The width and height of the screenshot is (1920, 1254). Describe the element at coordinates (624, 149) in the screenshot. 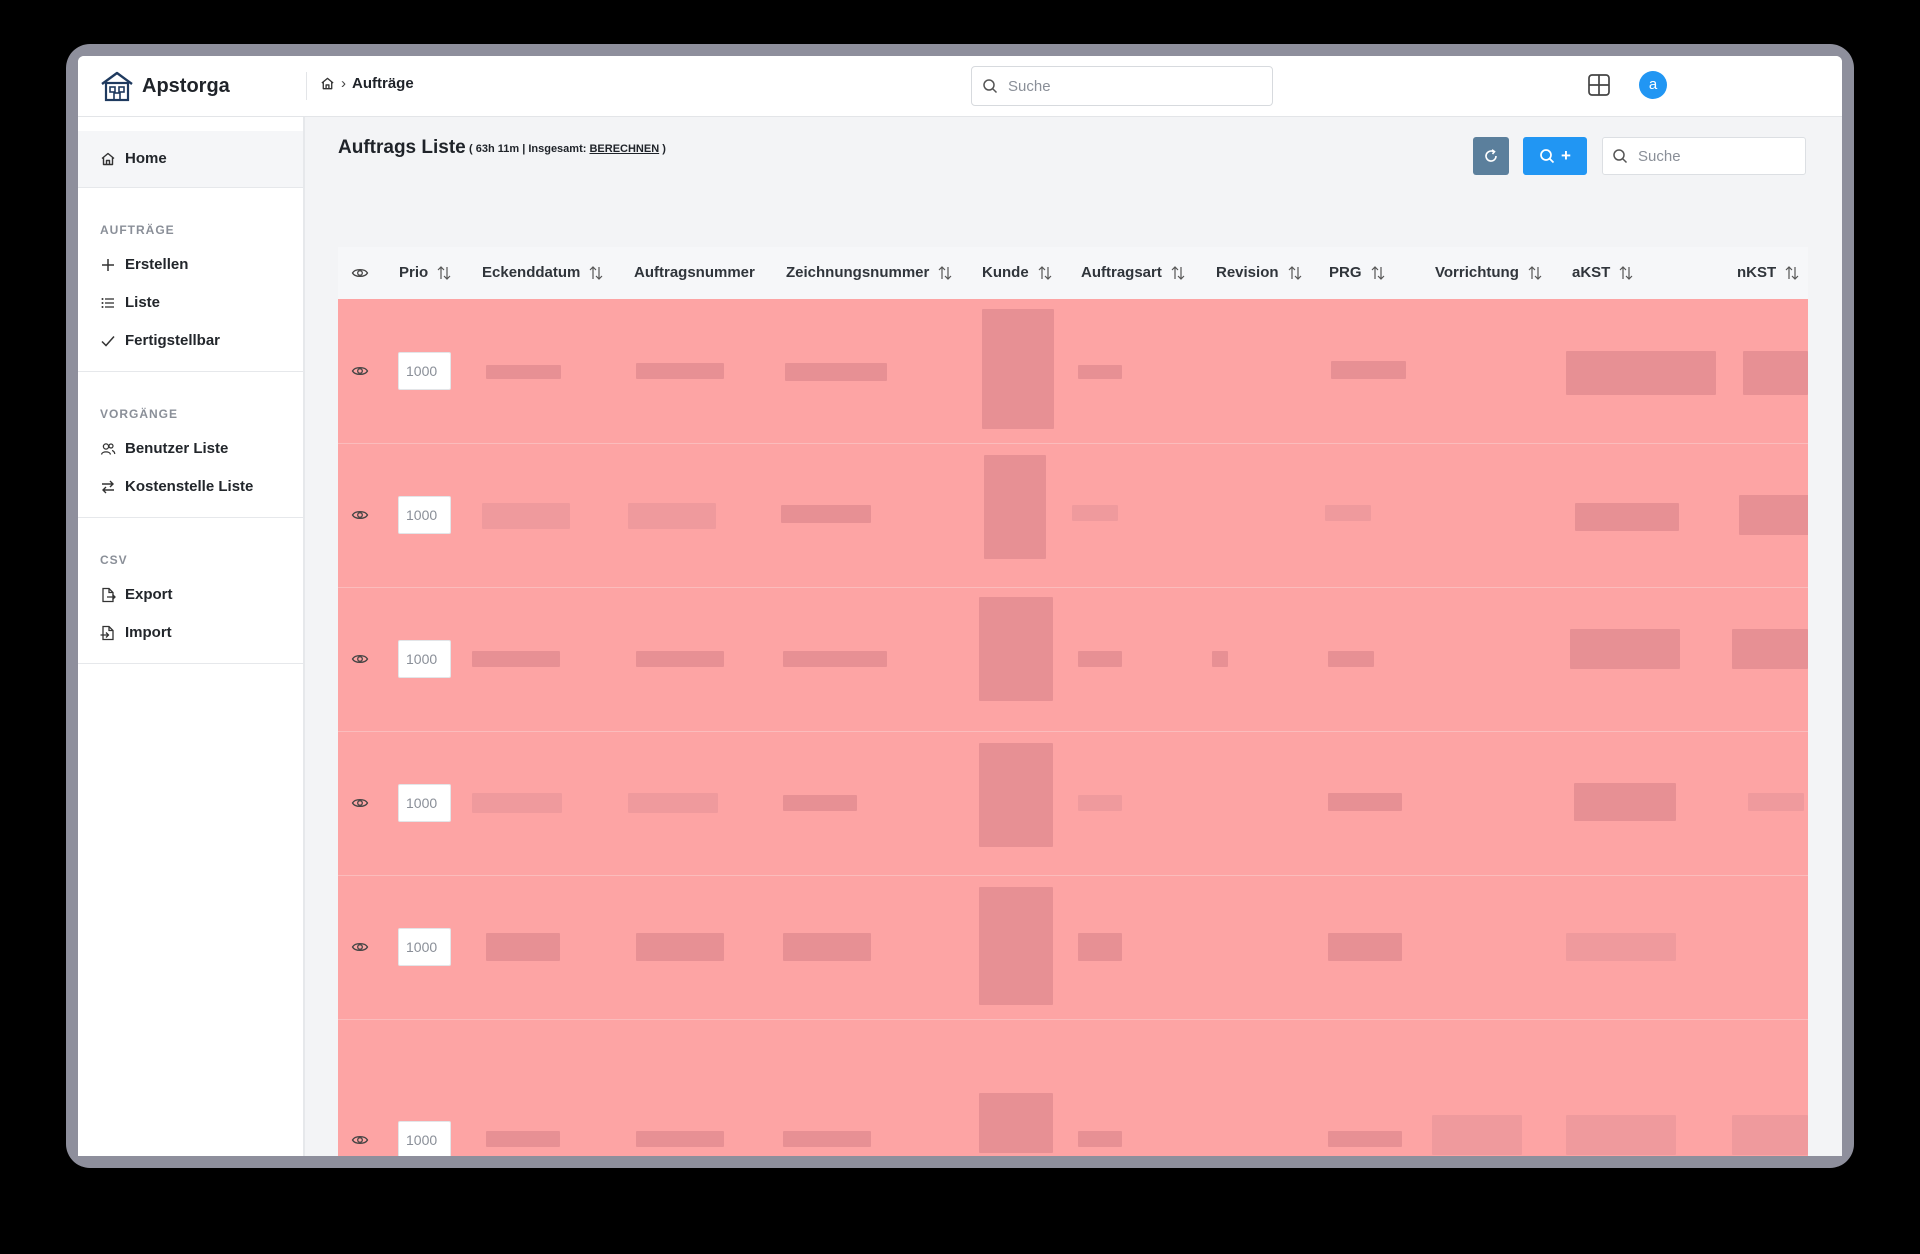

I see `berechnen-link: BERECHNEN` at that location.